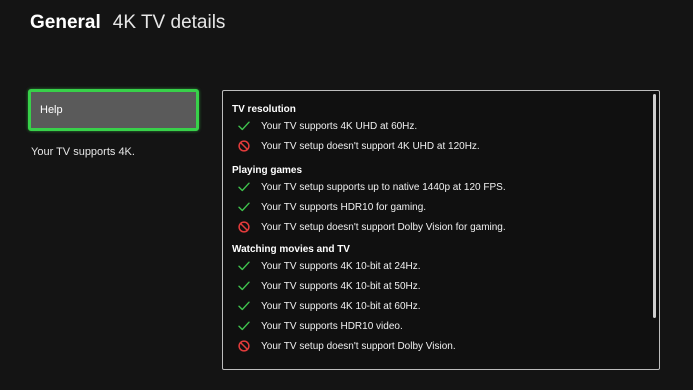 Image resolution: width=693 pixels, height=390 pixels. Describe the element at coordinates (344, 207) in the screenshot. I see `capability-text: Your TV supports HDR10 for gaming.` at that location.